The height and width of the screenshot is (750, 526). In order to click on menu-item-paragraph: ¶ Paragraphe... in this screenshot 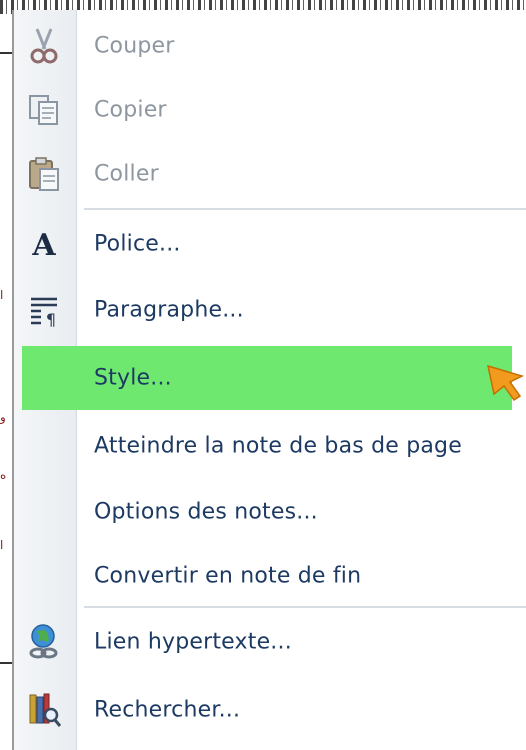, I will do `click(270, 310)`.